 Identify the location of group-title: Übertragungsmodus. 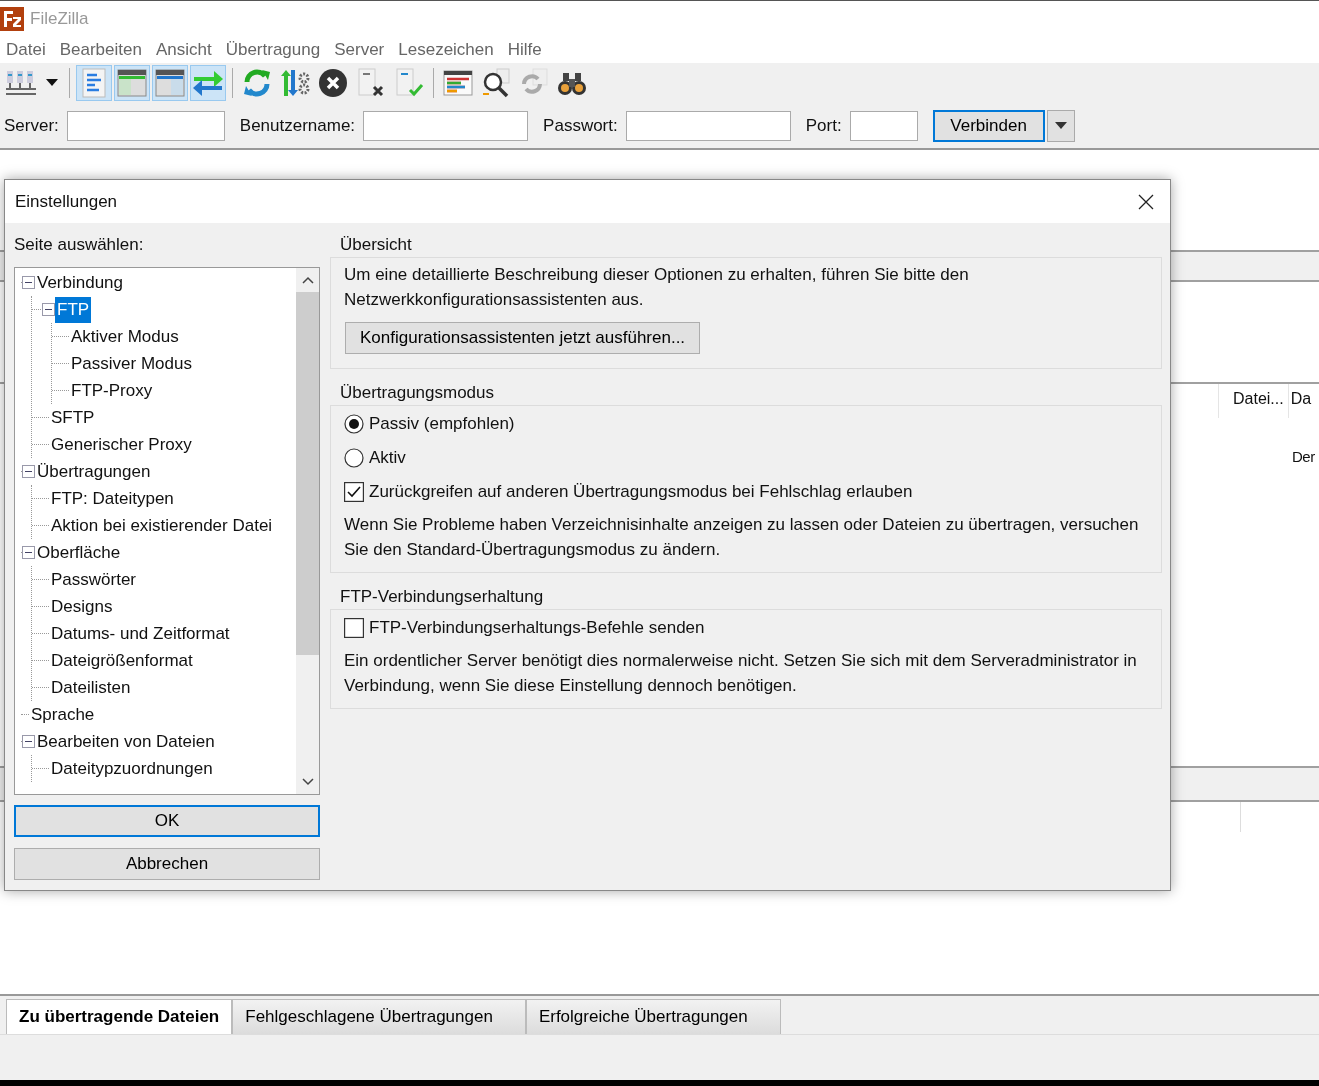
(417, 393).